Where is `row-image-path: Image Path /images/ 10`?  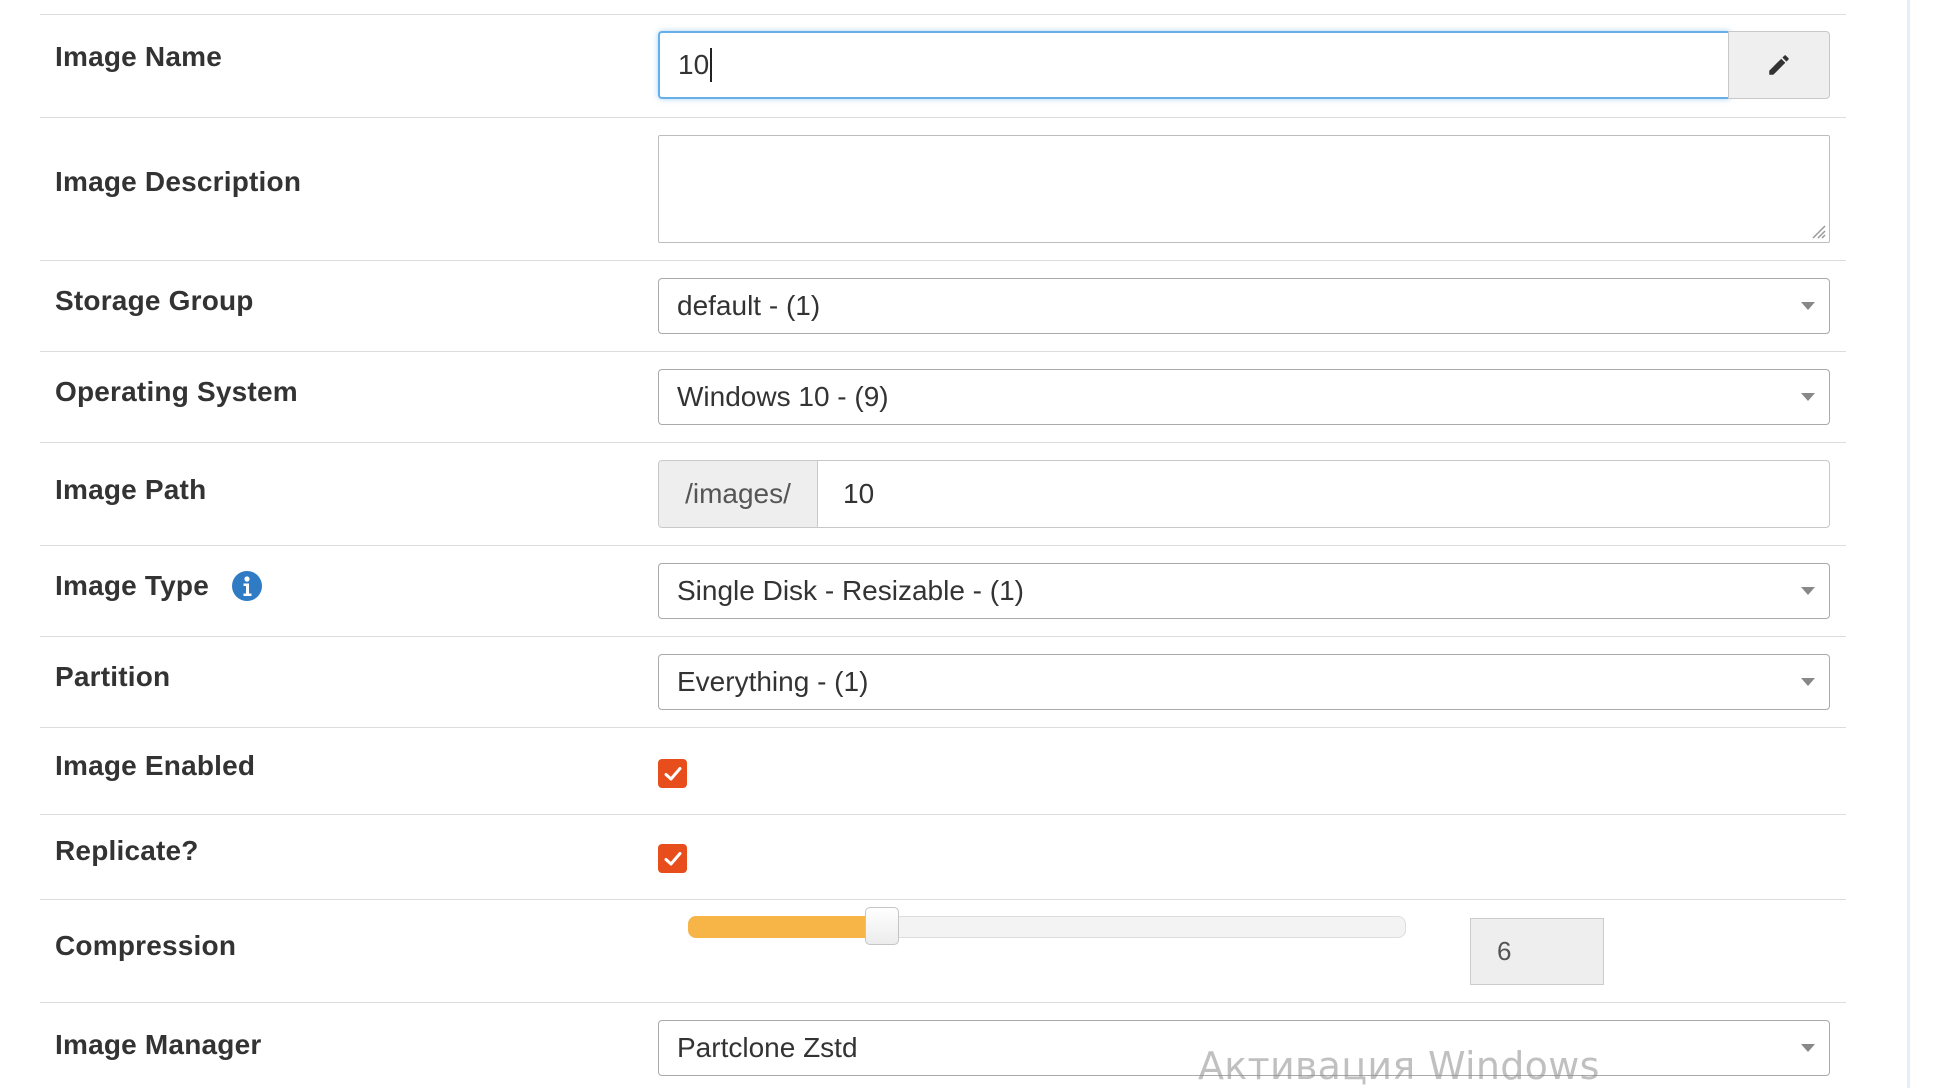 row-image-path: Image Path /images/ 10 is located at coordinates (943, 494).